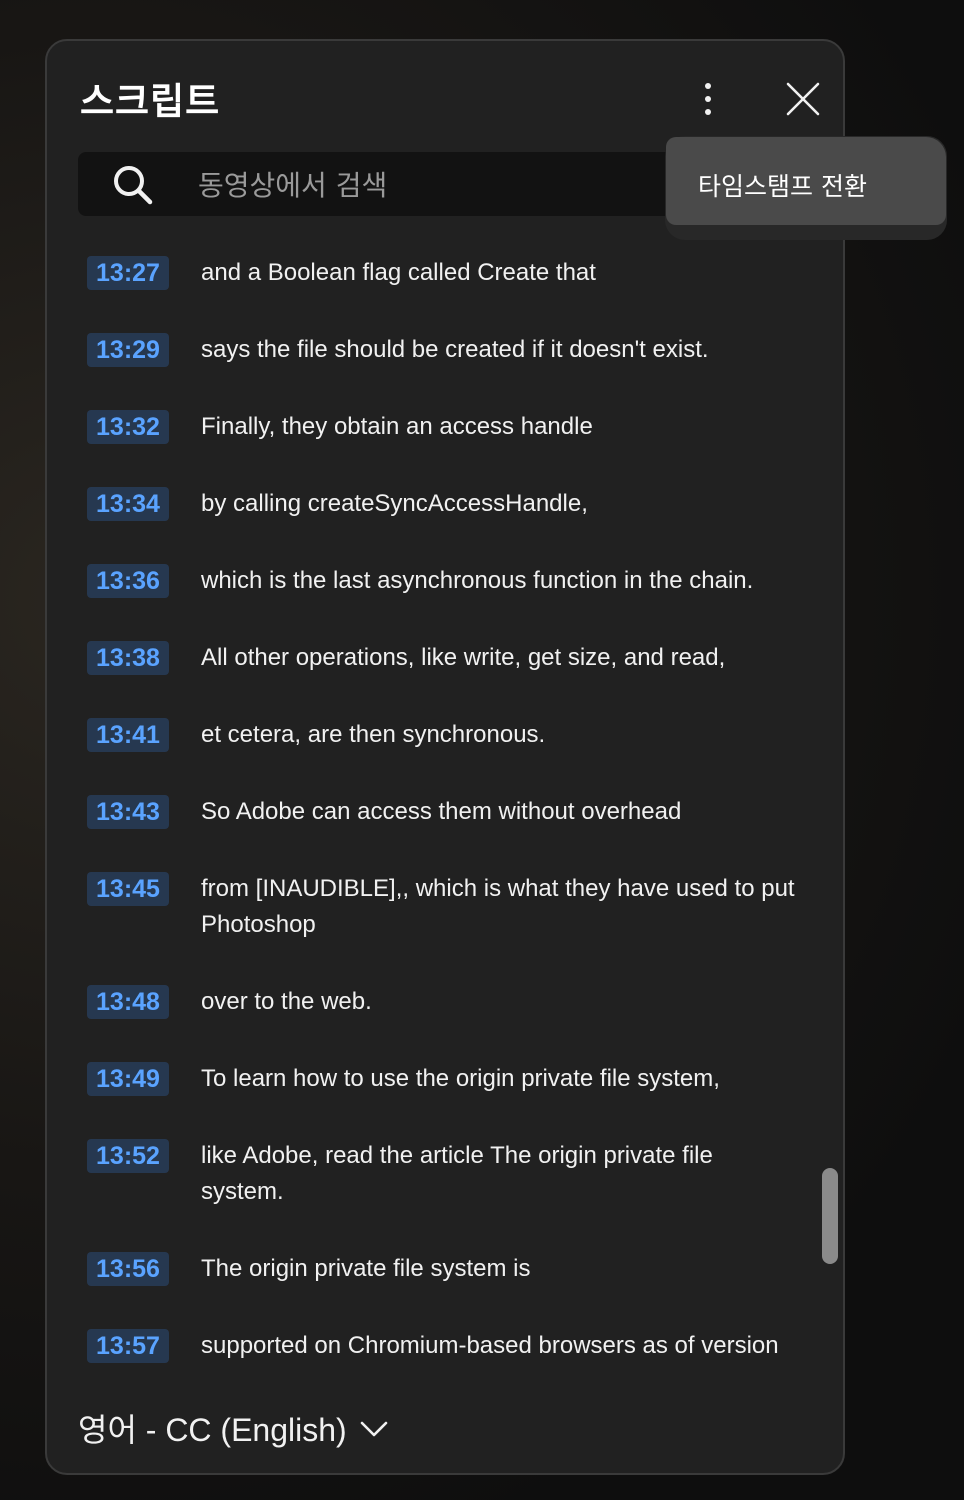 The width and height of the screenshot is (964, 1500). I want to click on timestamp-chip: 13:49, so click(128, 1079).